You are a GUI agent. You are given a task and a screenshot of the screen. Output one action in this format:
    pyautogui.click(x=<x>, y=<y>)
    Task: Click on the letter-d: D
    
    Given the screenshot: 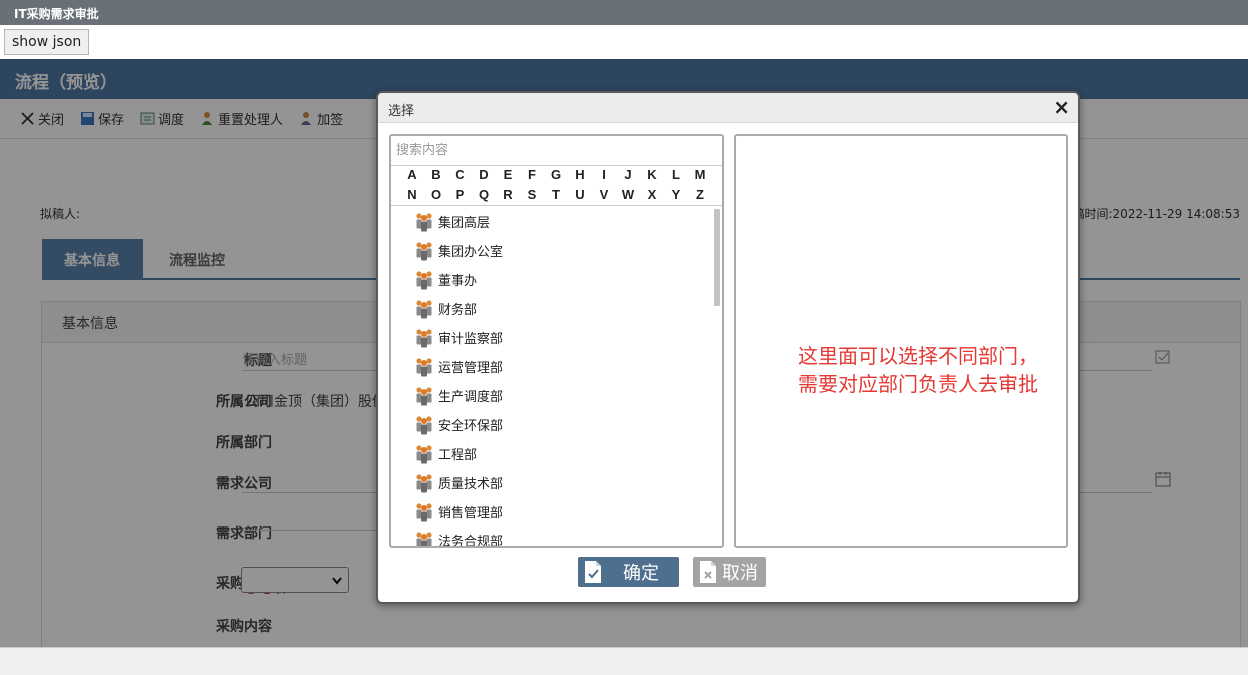 What is the action you would take?
    pyautogui.click(x=484, y=174)
    